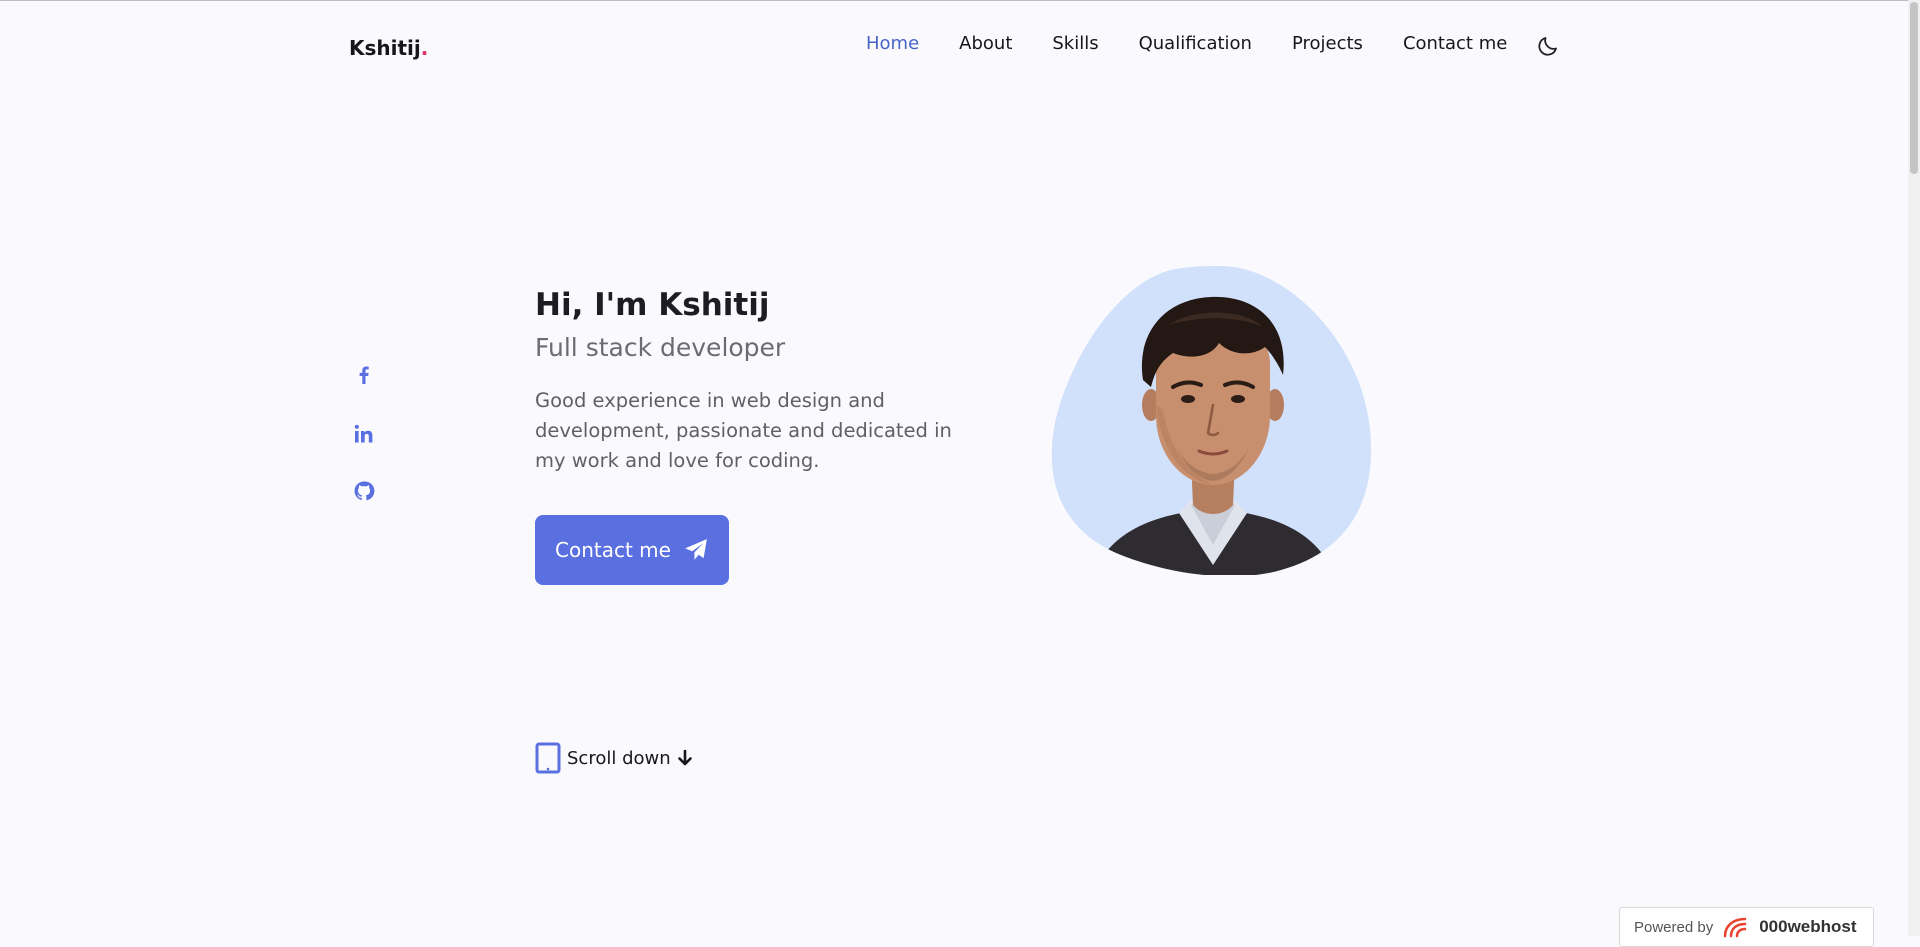 This screenshot has width=1920, height=947. I want to click on github-icon, so click(364, 491).